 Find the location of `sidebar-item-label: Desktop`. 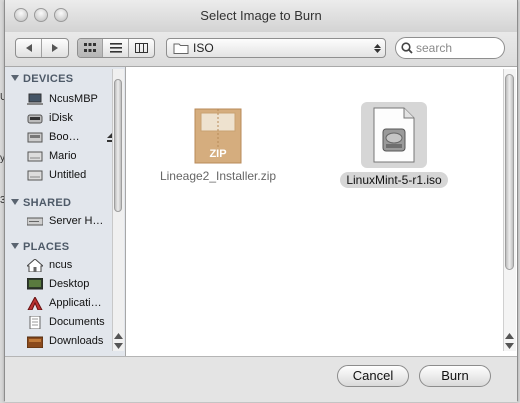

sidebar-item-label: Desktop is located at coordinates (69, 284).